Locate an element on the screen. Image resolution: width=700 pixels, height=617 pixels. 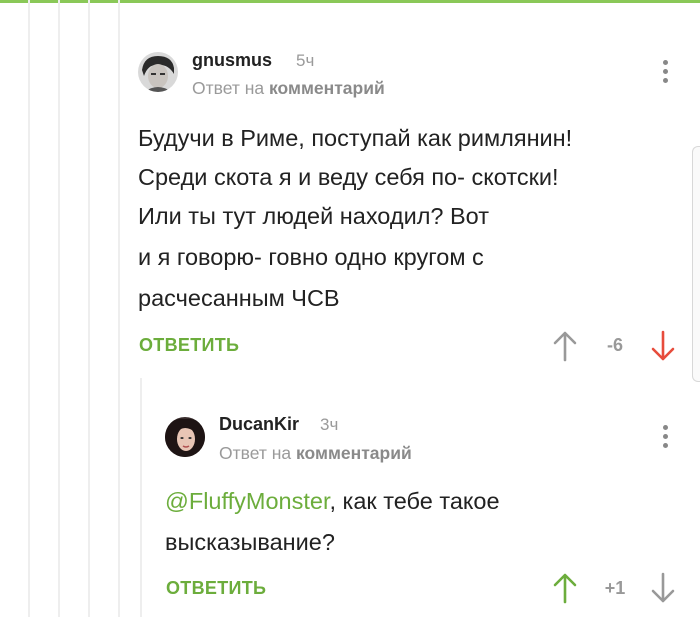
comment-line: и я говорю- говно одно кругом с is located at coordinates (311, 257).